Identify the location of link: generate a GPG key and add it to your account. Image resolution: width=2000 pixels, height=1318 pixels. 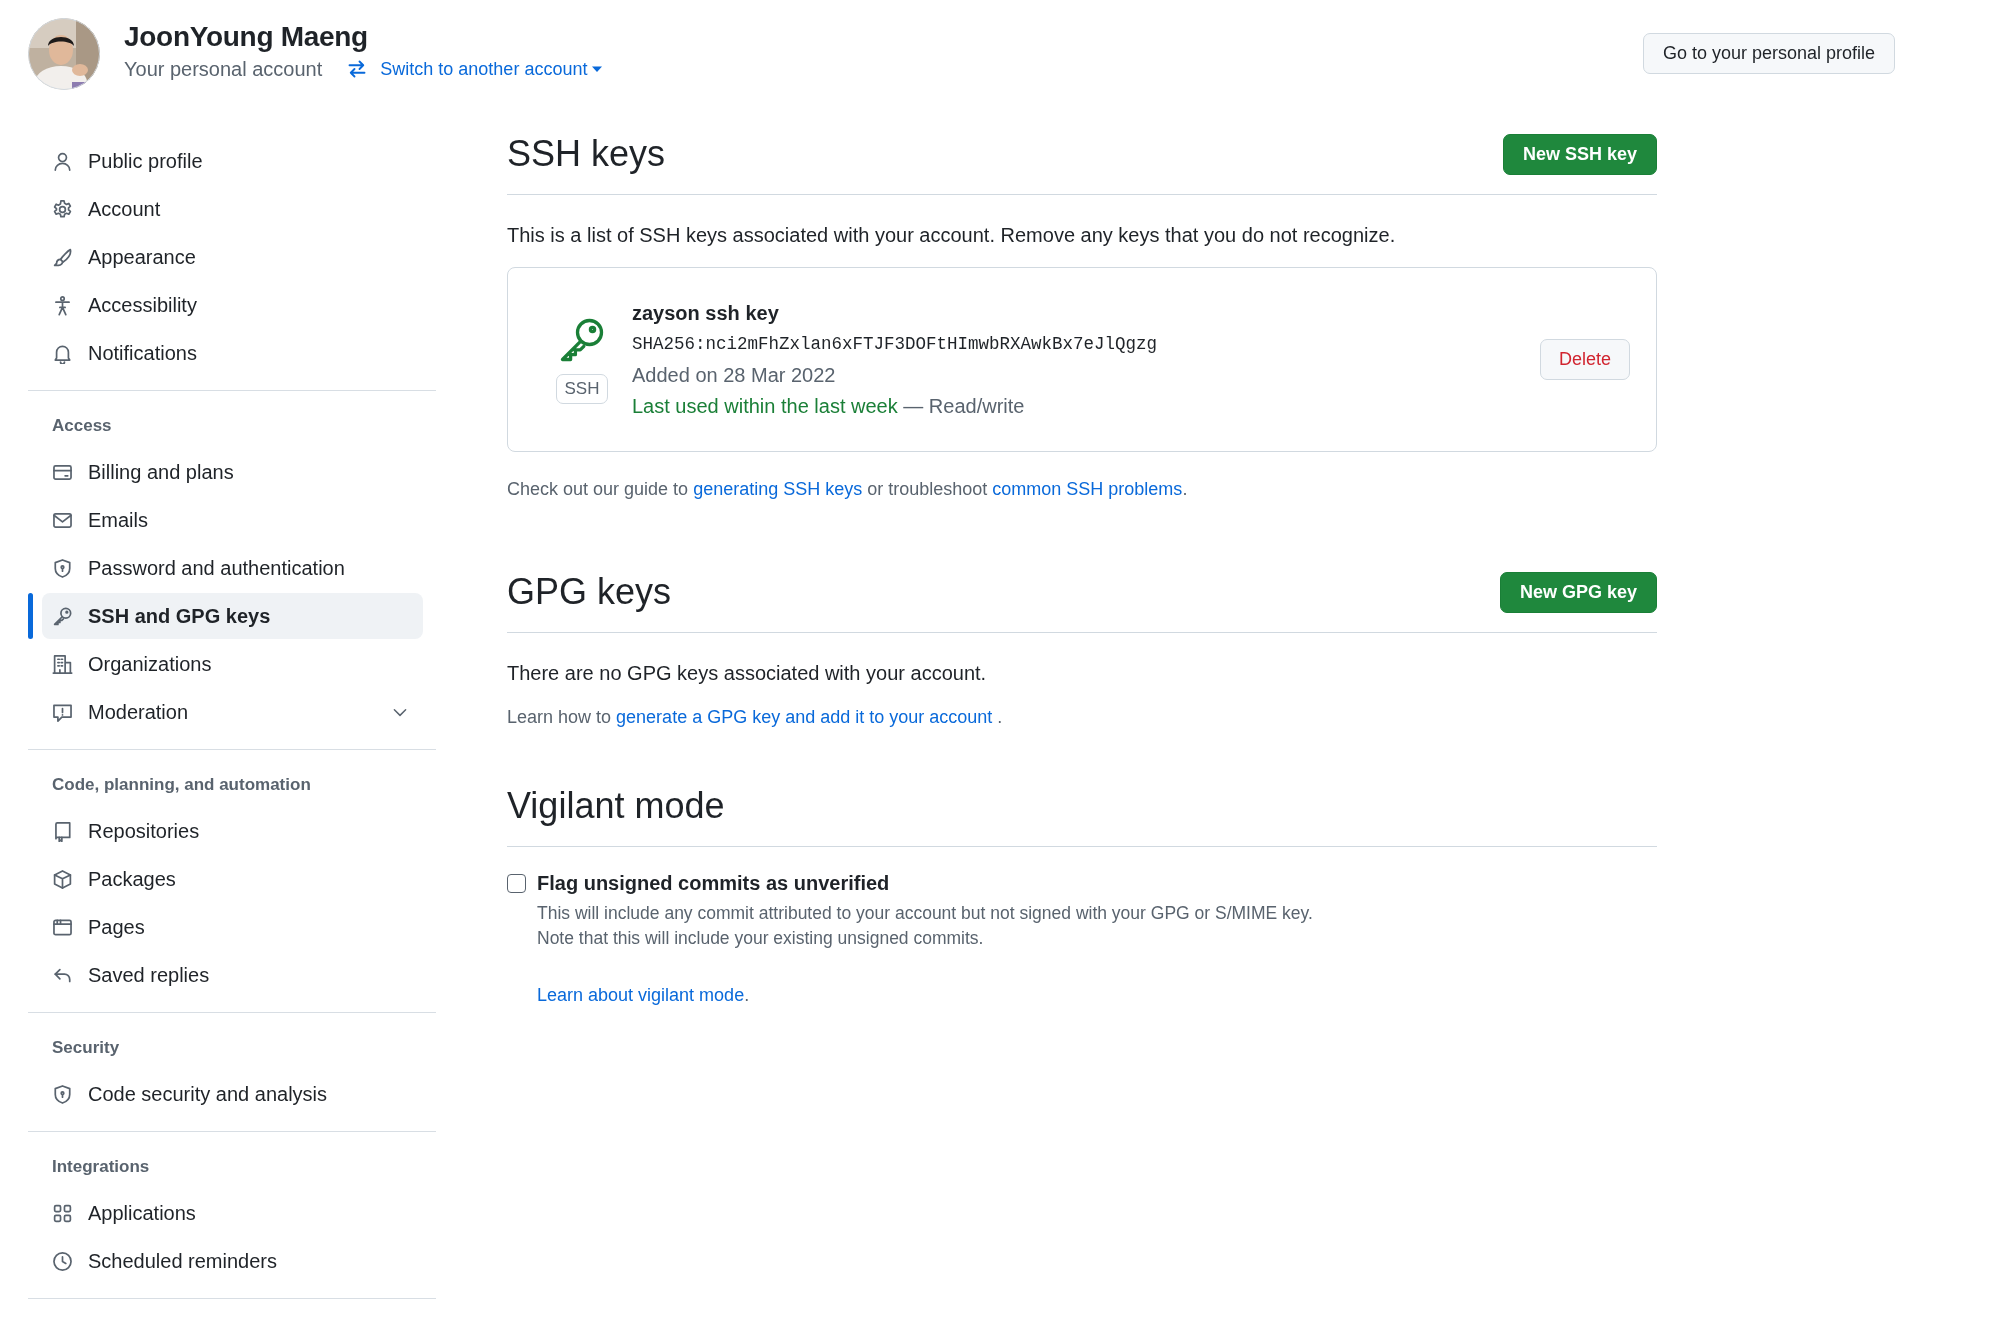
(804, 717).